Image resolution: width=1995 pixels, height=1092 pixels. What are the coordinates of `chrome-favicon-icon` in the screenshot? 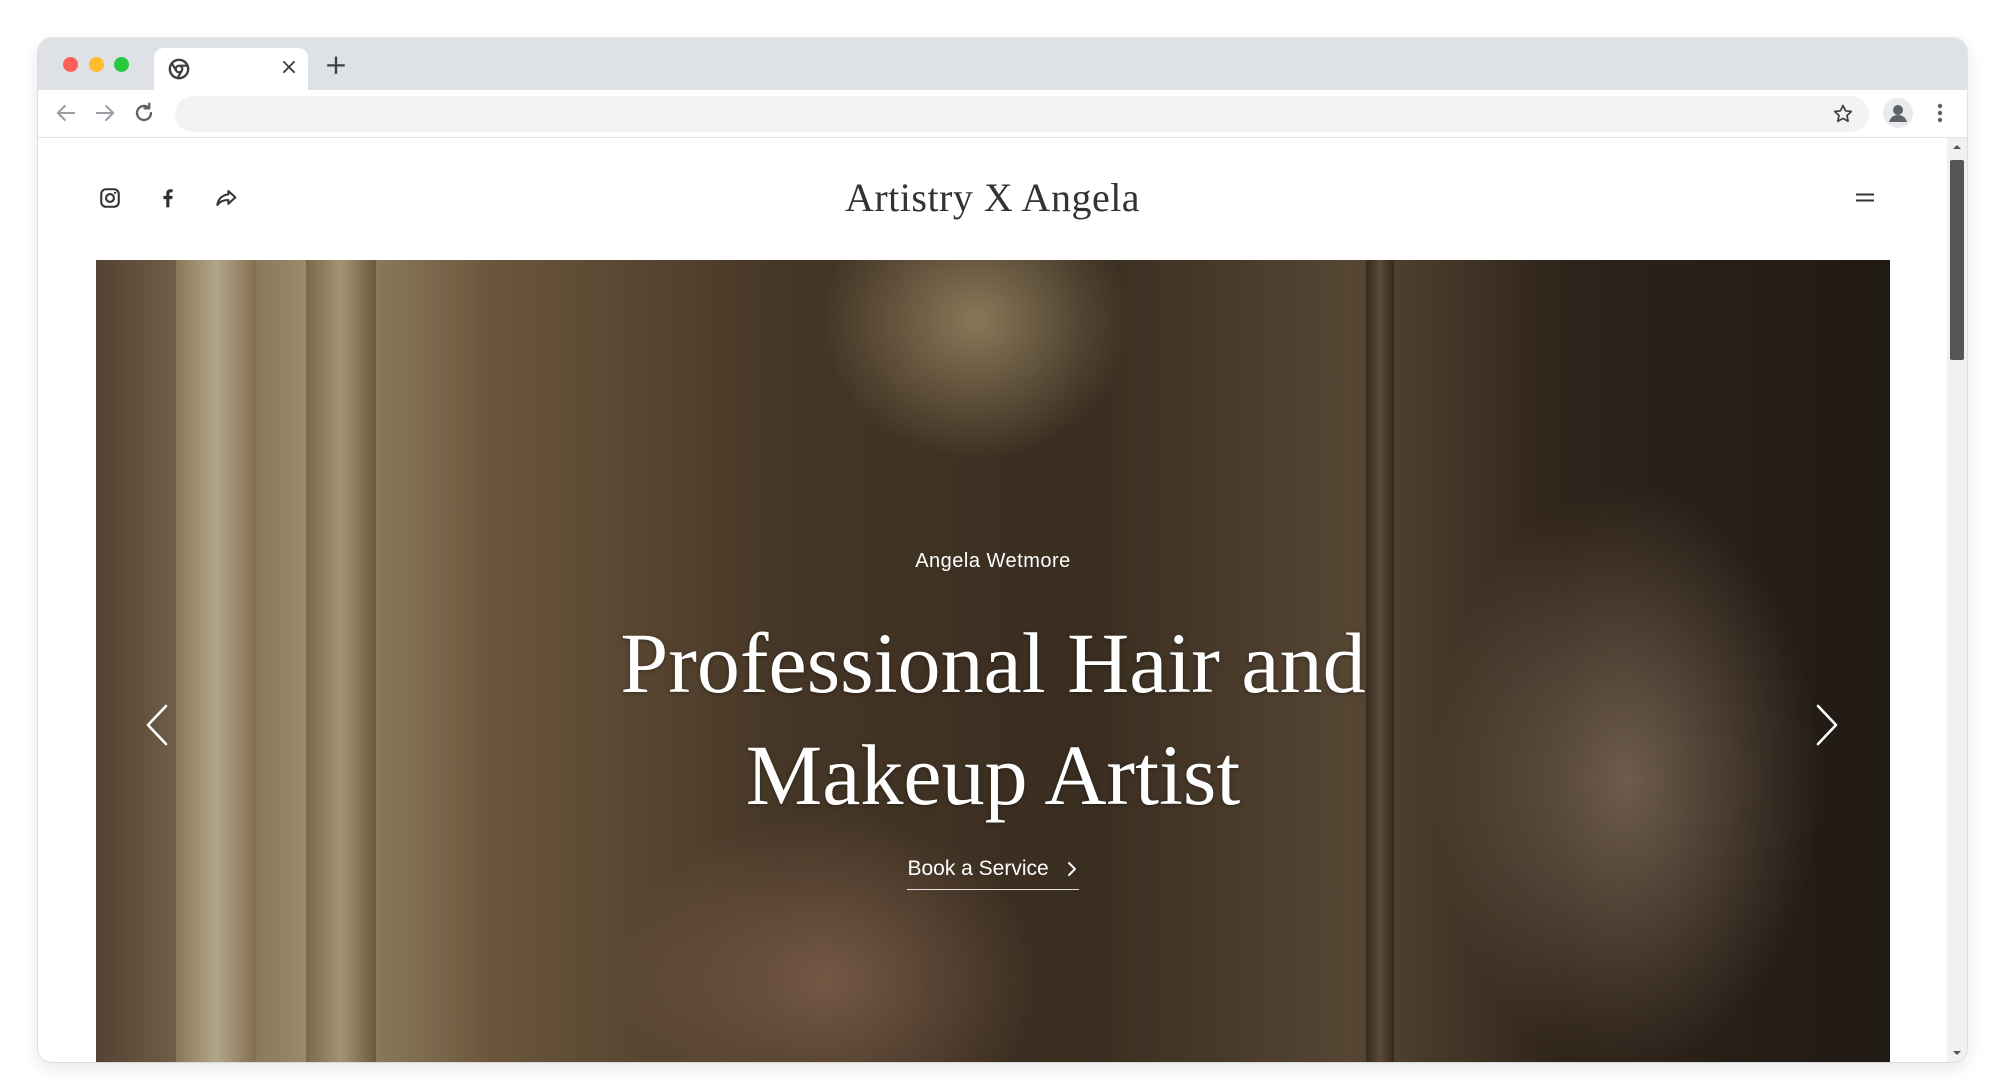 It's located at (179, 69).